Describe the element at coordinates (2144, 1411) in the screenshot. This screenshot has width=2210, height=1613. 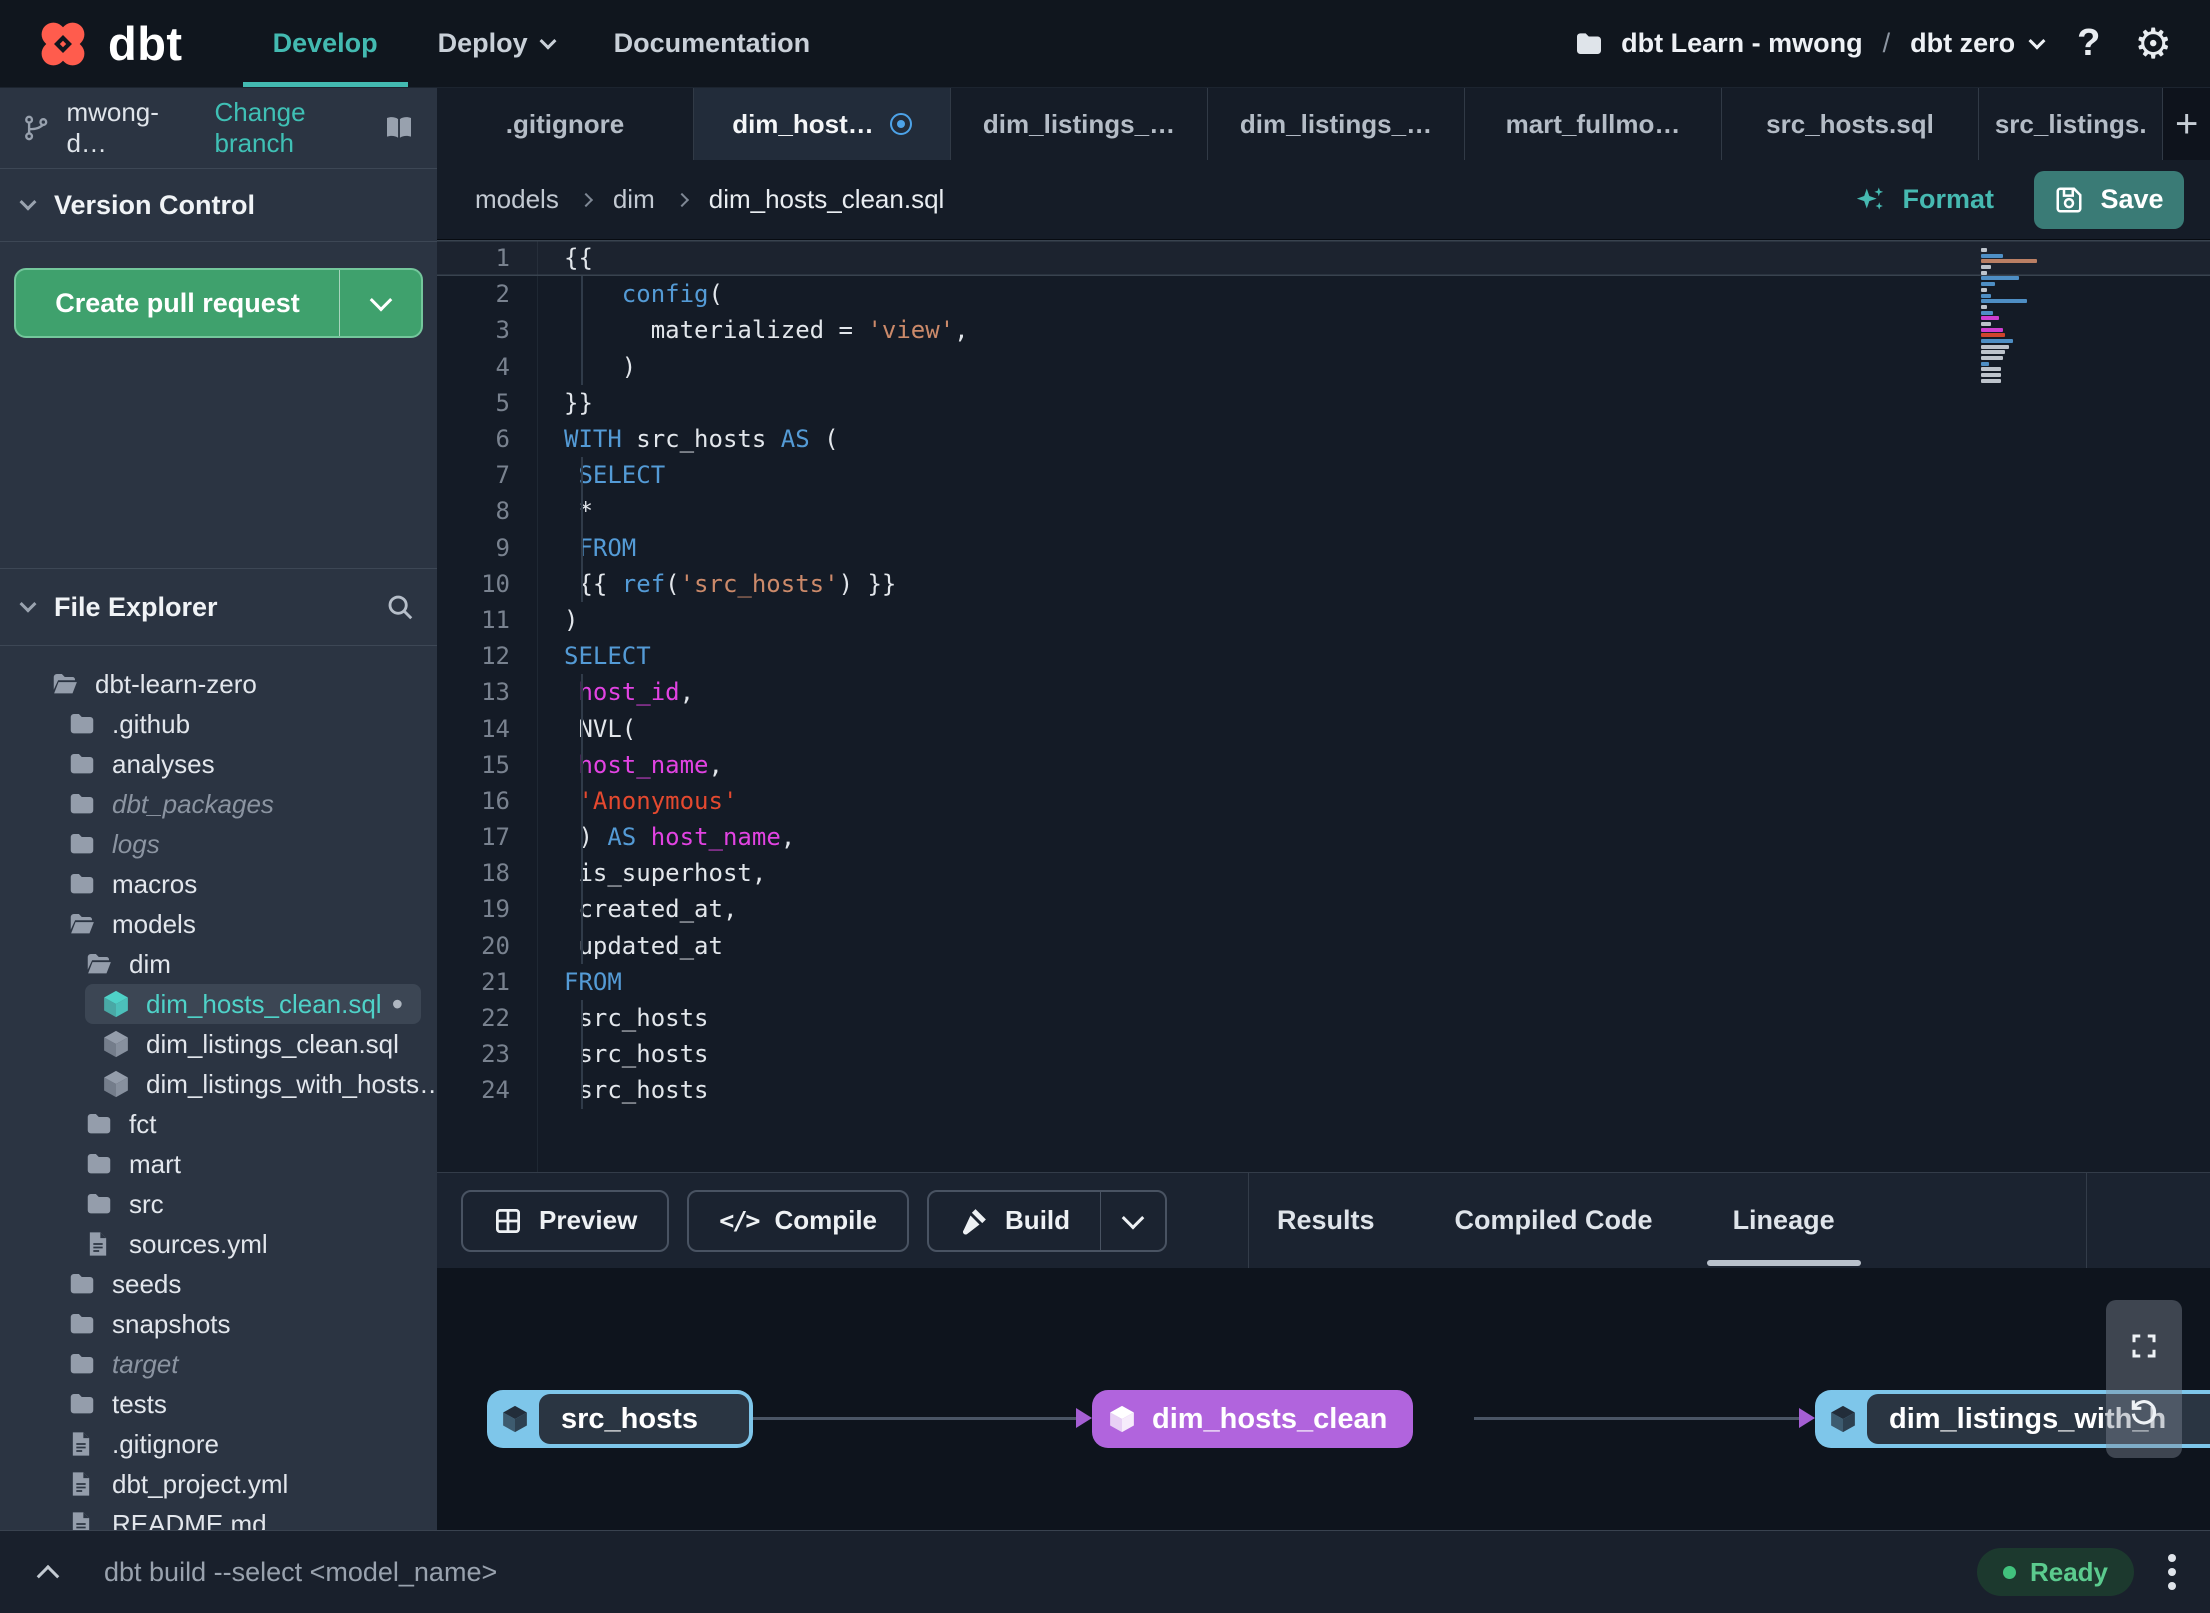
I see `refresh-icon` at that location.